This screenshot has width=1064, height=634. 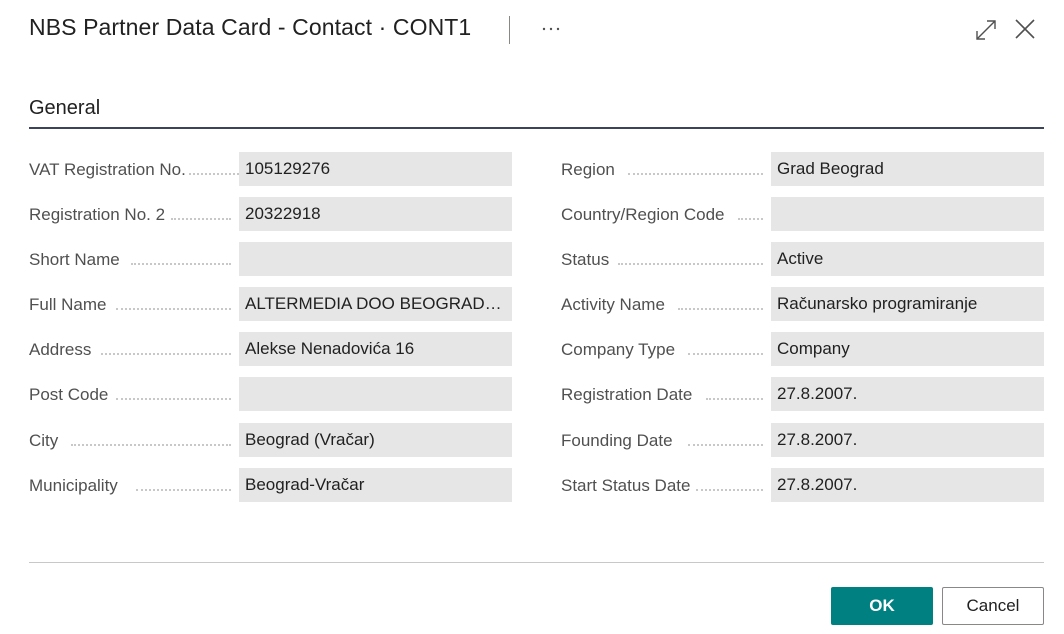 I want to click on field-country-region-code: Country/Region Code, so click(x=802, y=214).